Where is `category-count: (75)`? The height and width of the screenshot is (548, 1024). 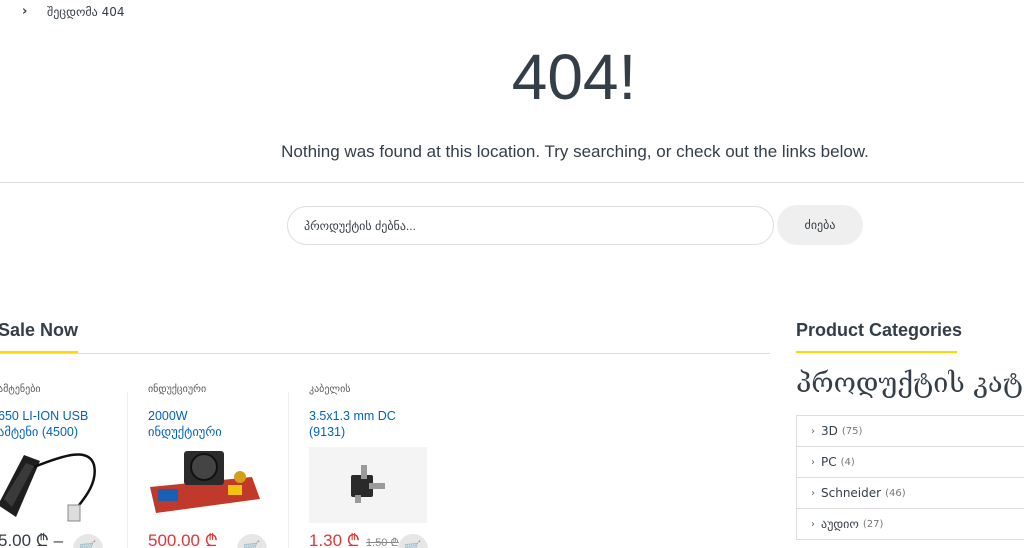 category-count: (75) is located at coordinates (852, 431).